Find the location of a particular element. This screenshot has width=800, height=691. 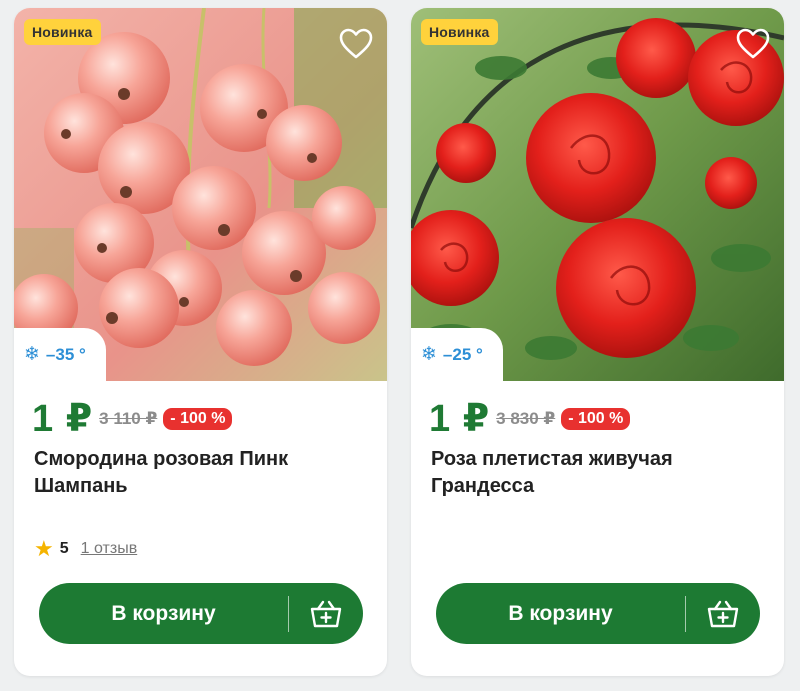

frost-resistance-badge: ❄ –25 ° is located at coordinates (457, 354).